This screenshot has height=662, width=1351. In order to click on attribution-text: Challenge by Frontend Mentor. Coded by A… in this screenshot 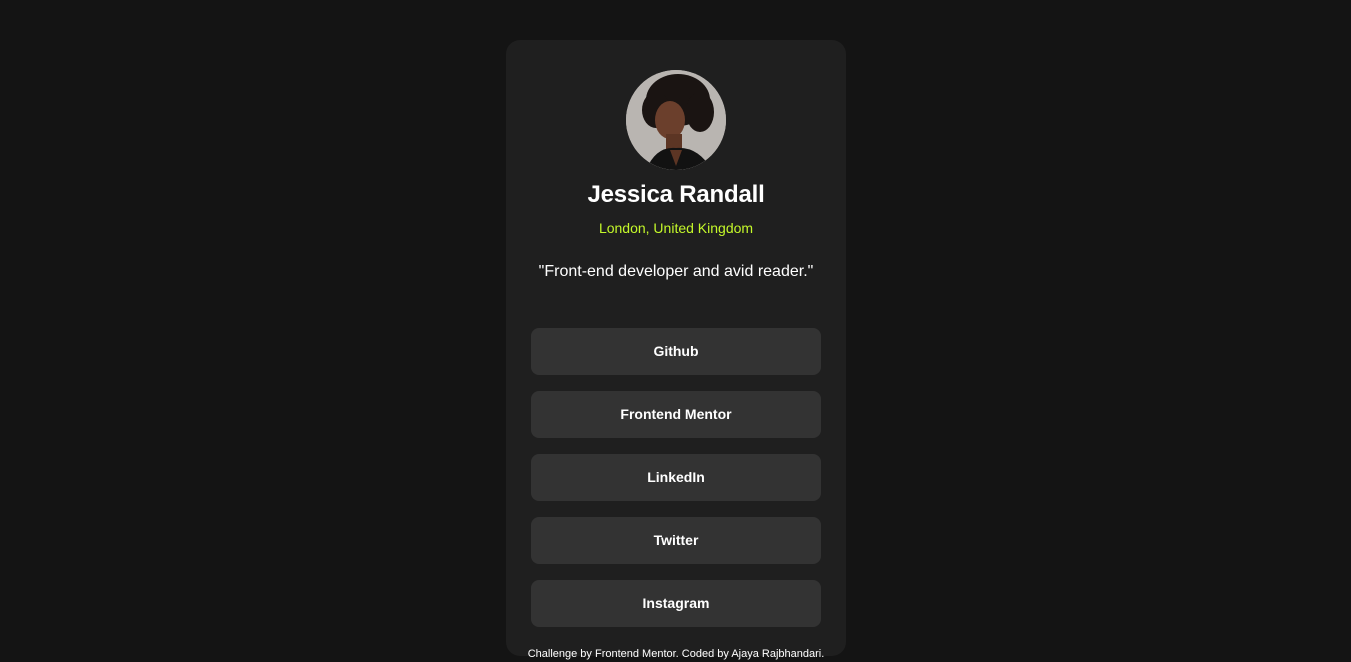, I will do `click(676, 654)`.